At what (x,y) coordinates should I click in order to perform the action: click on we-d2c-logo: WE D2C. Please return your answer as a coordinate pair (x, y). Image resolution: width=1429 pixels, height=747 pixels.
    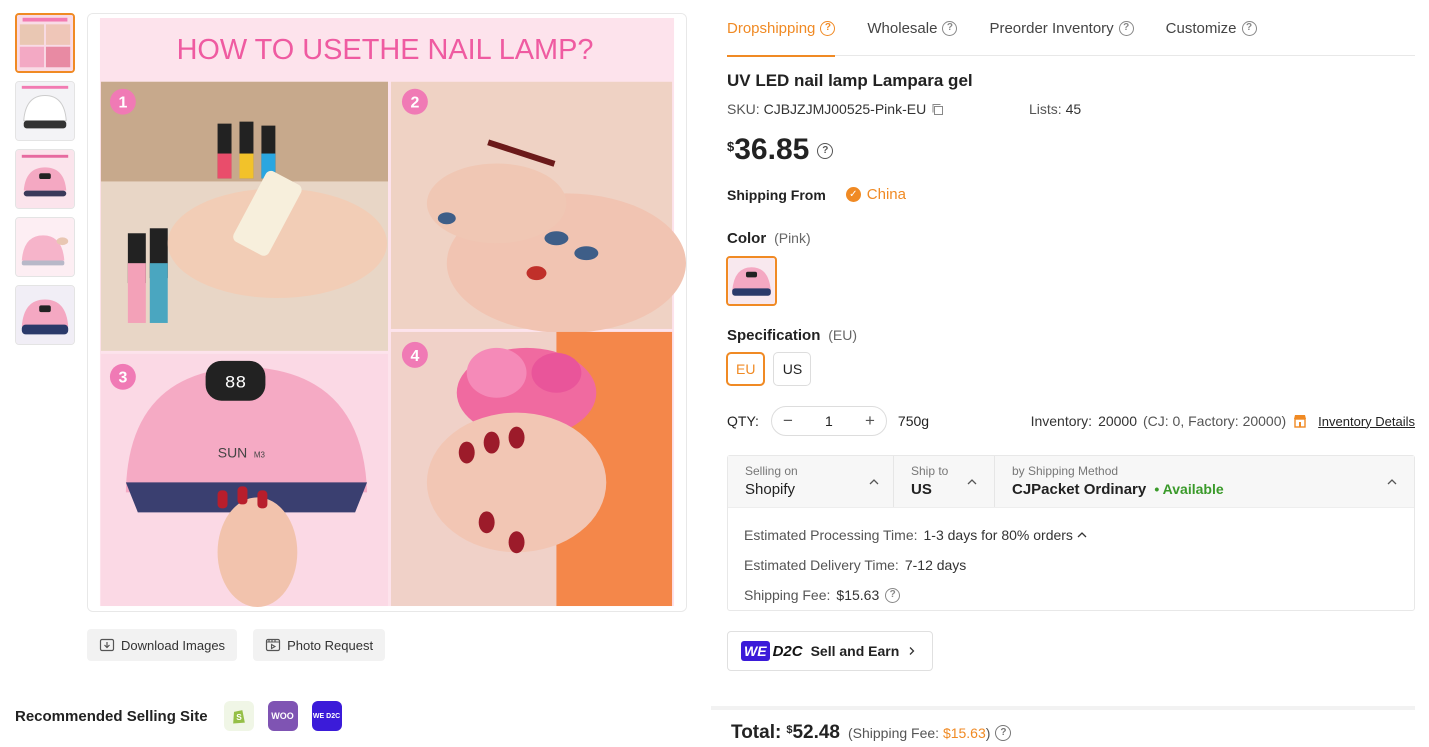
    Looking at the image, I should click on (772, 651).